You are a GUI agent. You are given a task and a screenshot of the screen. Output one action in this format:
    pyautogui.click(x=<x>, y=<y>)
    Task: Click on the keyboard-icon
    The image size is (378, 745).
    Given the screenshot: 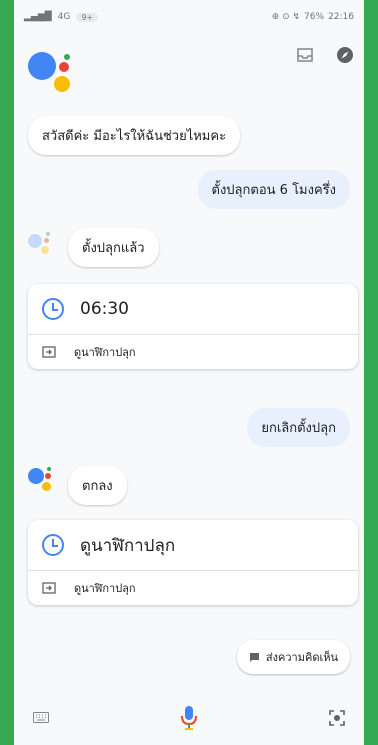 What is the action you would take?
    pyautogui.click(x=41, y=718)
    